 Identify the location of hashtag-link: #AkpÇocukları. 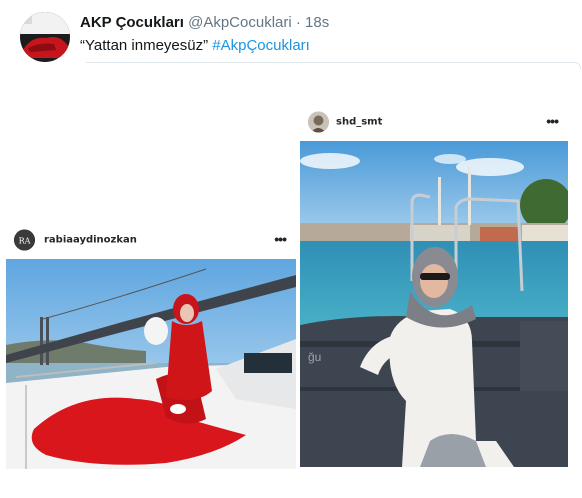
(261, 45).